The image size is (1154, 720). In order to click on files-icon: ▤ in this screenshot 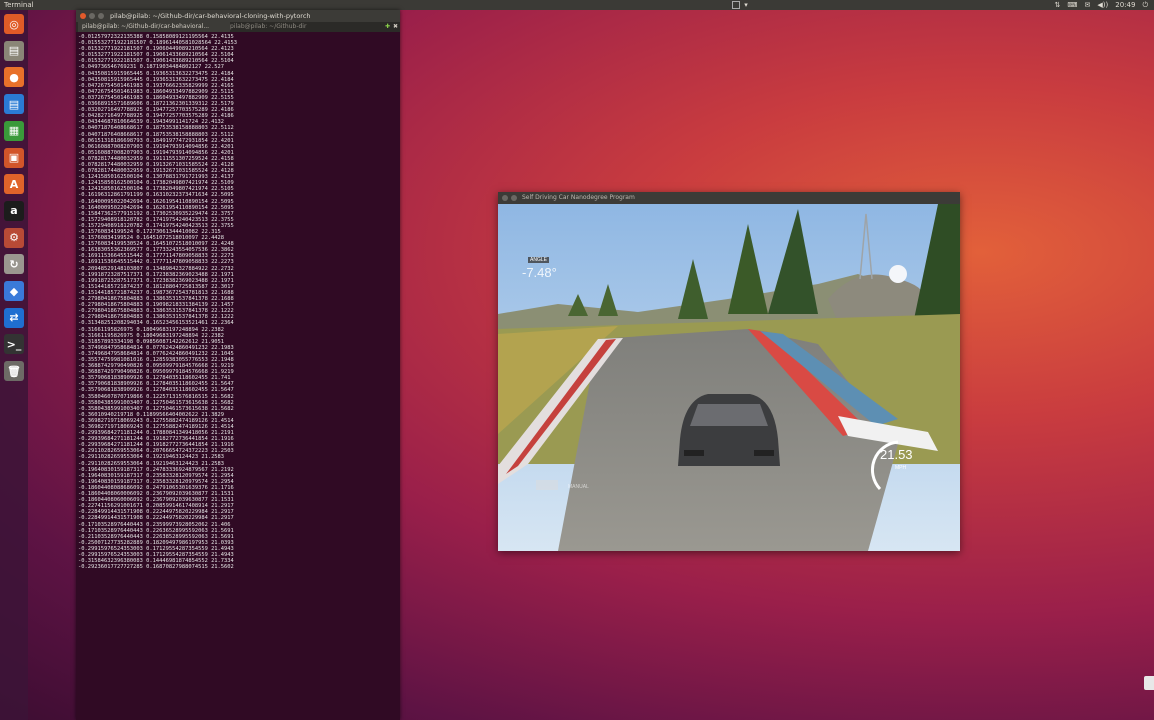, I will do `click(14, 50)`.